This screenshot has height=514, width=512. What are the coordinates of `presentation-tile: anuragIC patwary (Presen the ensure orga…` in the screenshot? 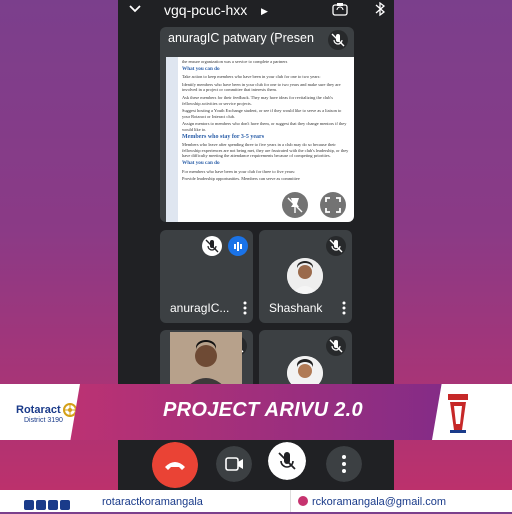 It's located at (257, 124).